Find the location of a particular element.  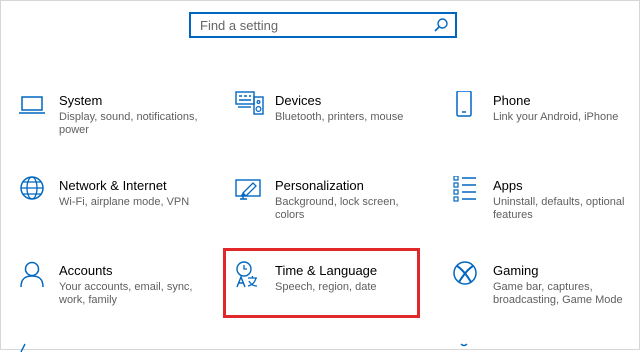

settings-tile-phone: Phone Link your Android, iPhone is located at coordinates (546, 121).